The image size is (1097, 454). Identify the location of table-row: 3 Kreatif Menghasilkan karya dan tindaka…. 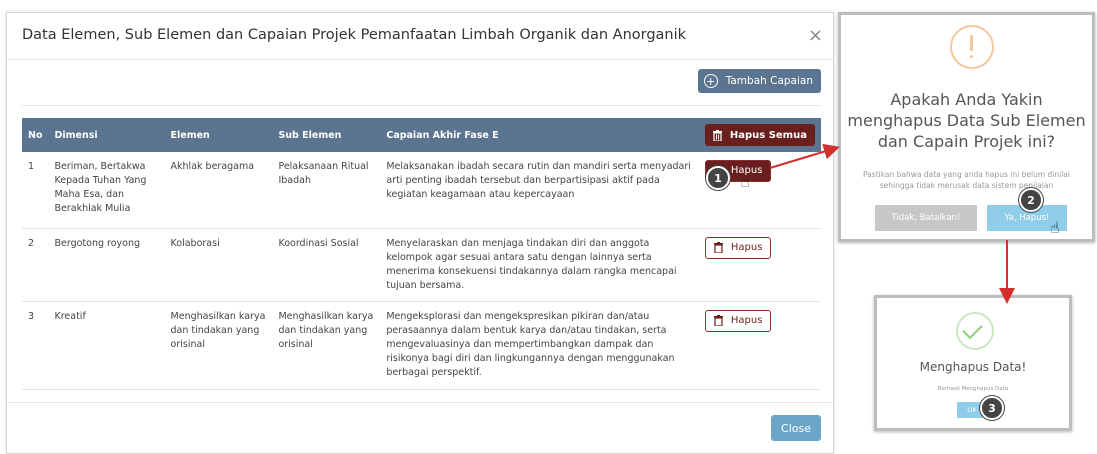
(421, 345).